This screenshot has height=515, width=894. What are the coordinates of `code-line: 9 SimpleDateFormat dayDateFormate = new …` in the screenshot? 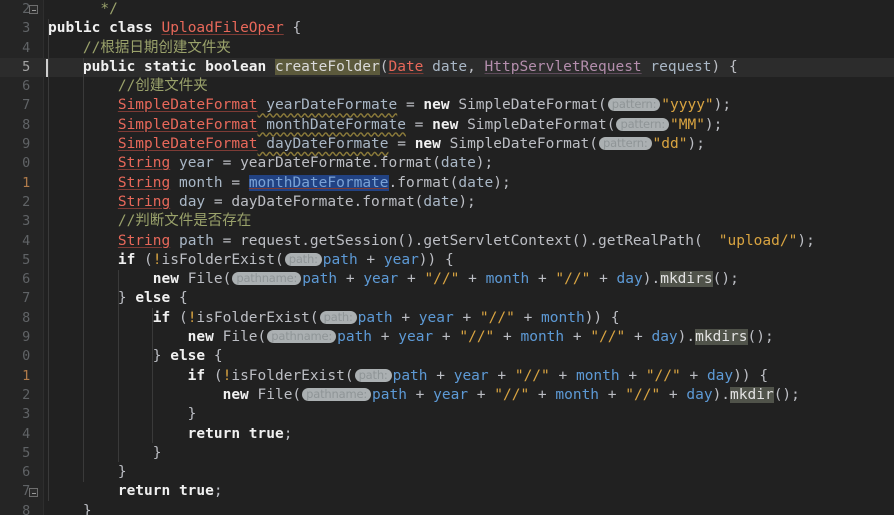 It's located at (447, 144).